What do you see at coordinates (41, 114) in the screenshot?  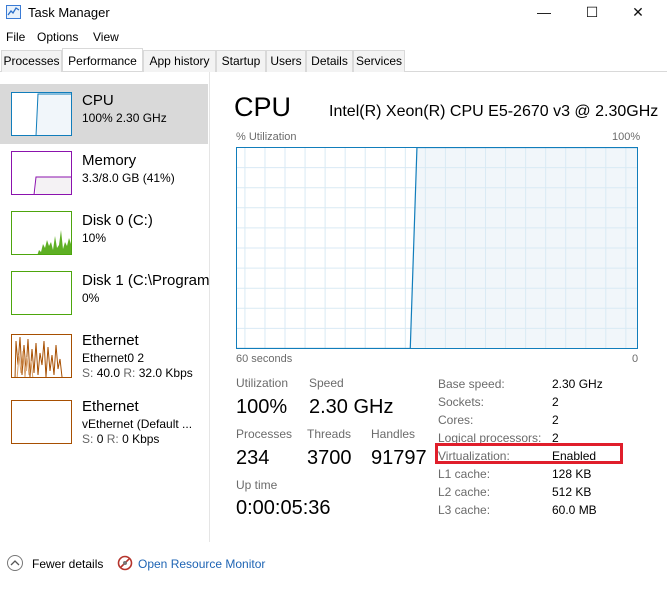 I see `cpu-graph-icon` at bounding box center [41, 114].